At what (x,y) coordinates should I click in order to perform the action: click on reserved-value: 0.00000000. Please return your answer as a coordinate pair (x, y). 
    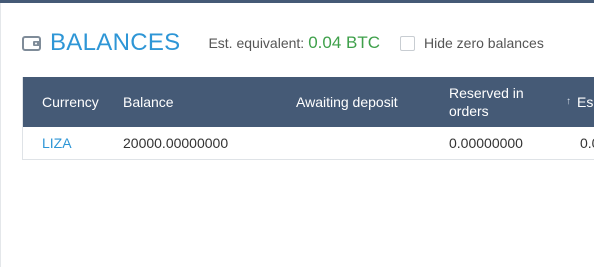
    Looking at the image, I should click on (486, 142).